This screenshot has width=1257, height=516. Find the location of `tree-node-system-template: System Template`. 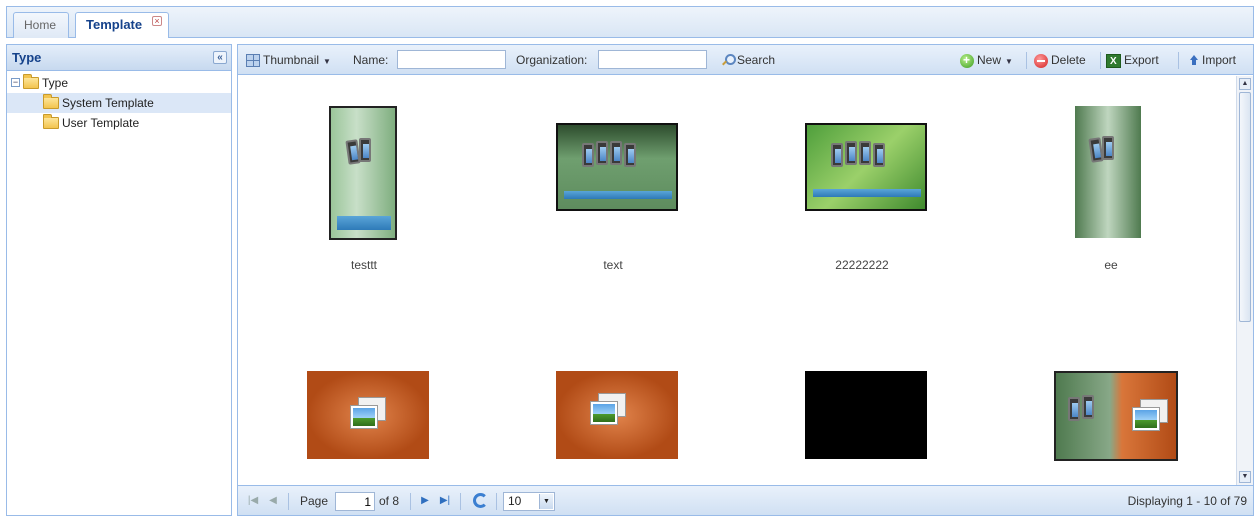

tree-node-system-template: System Template is located at coordinates (119, 103).